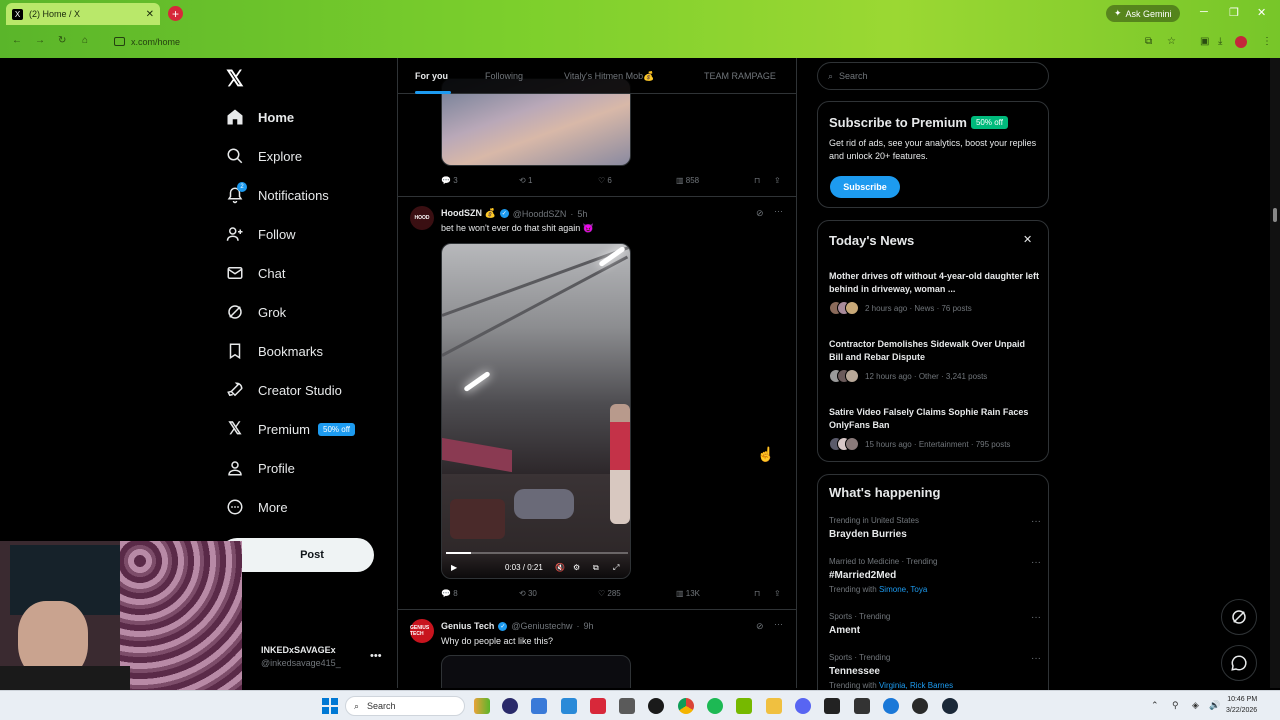 The image size is (1280, 720). Describe the element at coordinates (537, 553) in the screenshot. I see `video-progress-bar` at that location.